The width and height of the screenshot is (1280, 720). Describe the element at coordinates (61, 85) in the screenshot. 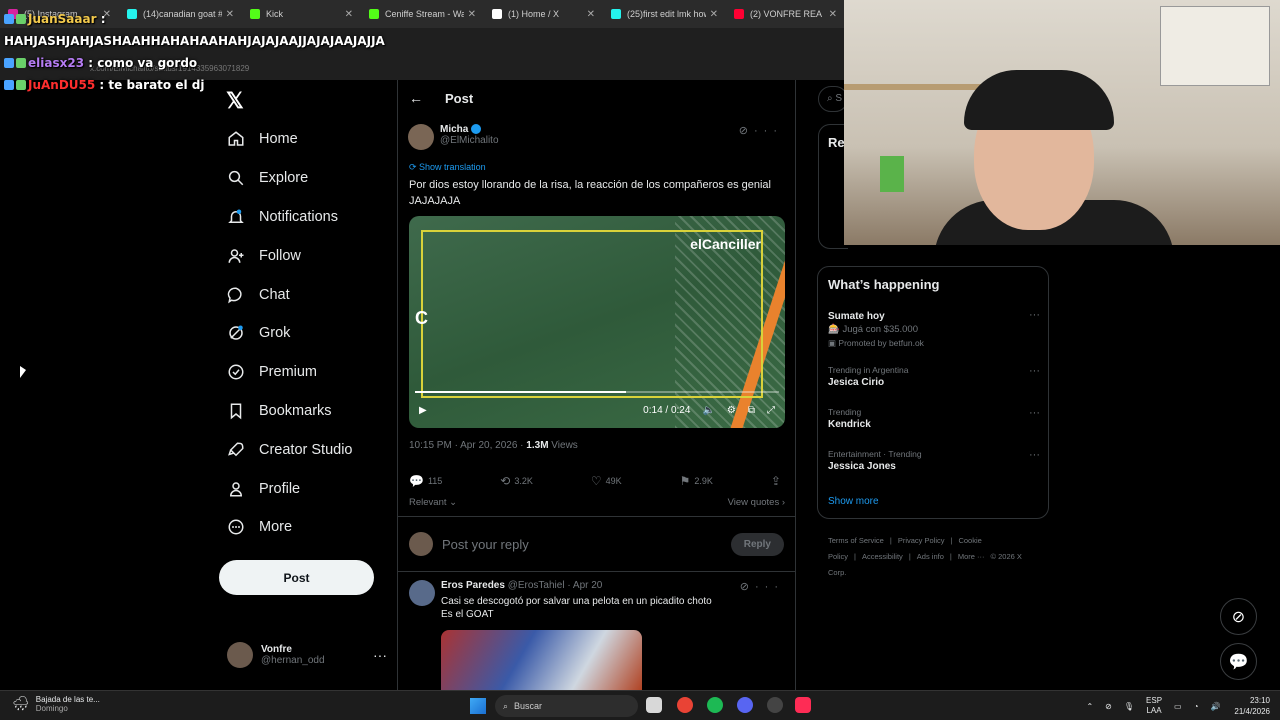

I see `chat-username: JuAnDU55` at that location.